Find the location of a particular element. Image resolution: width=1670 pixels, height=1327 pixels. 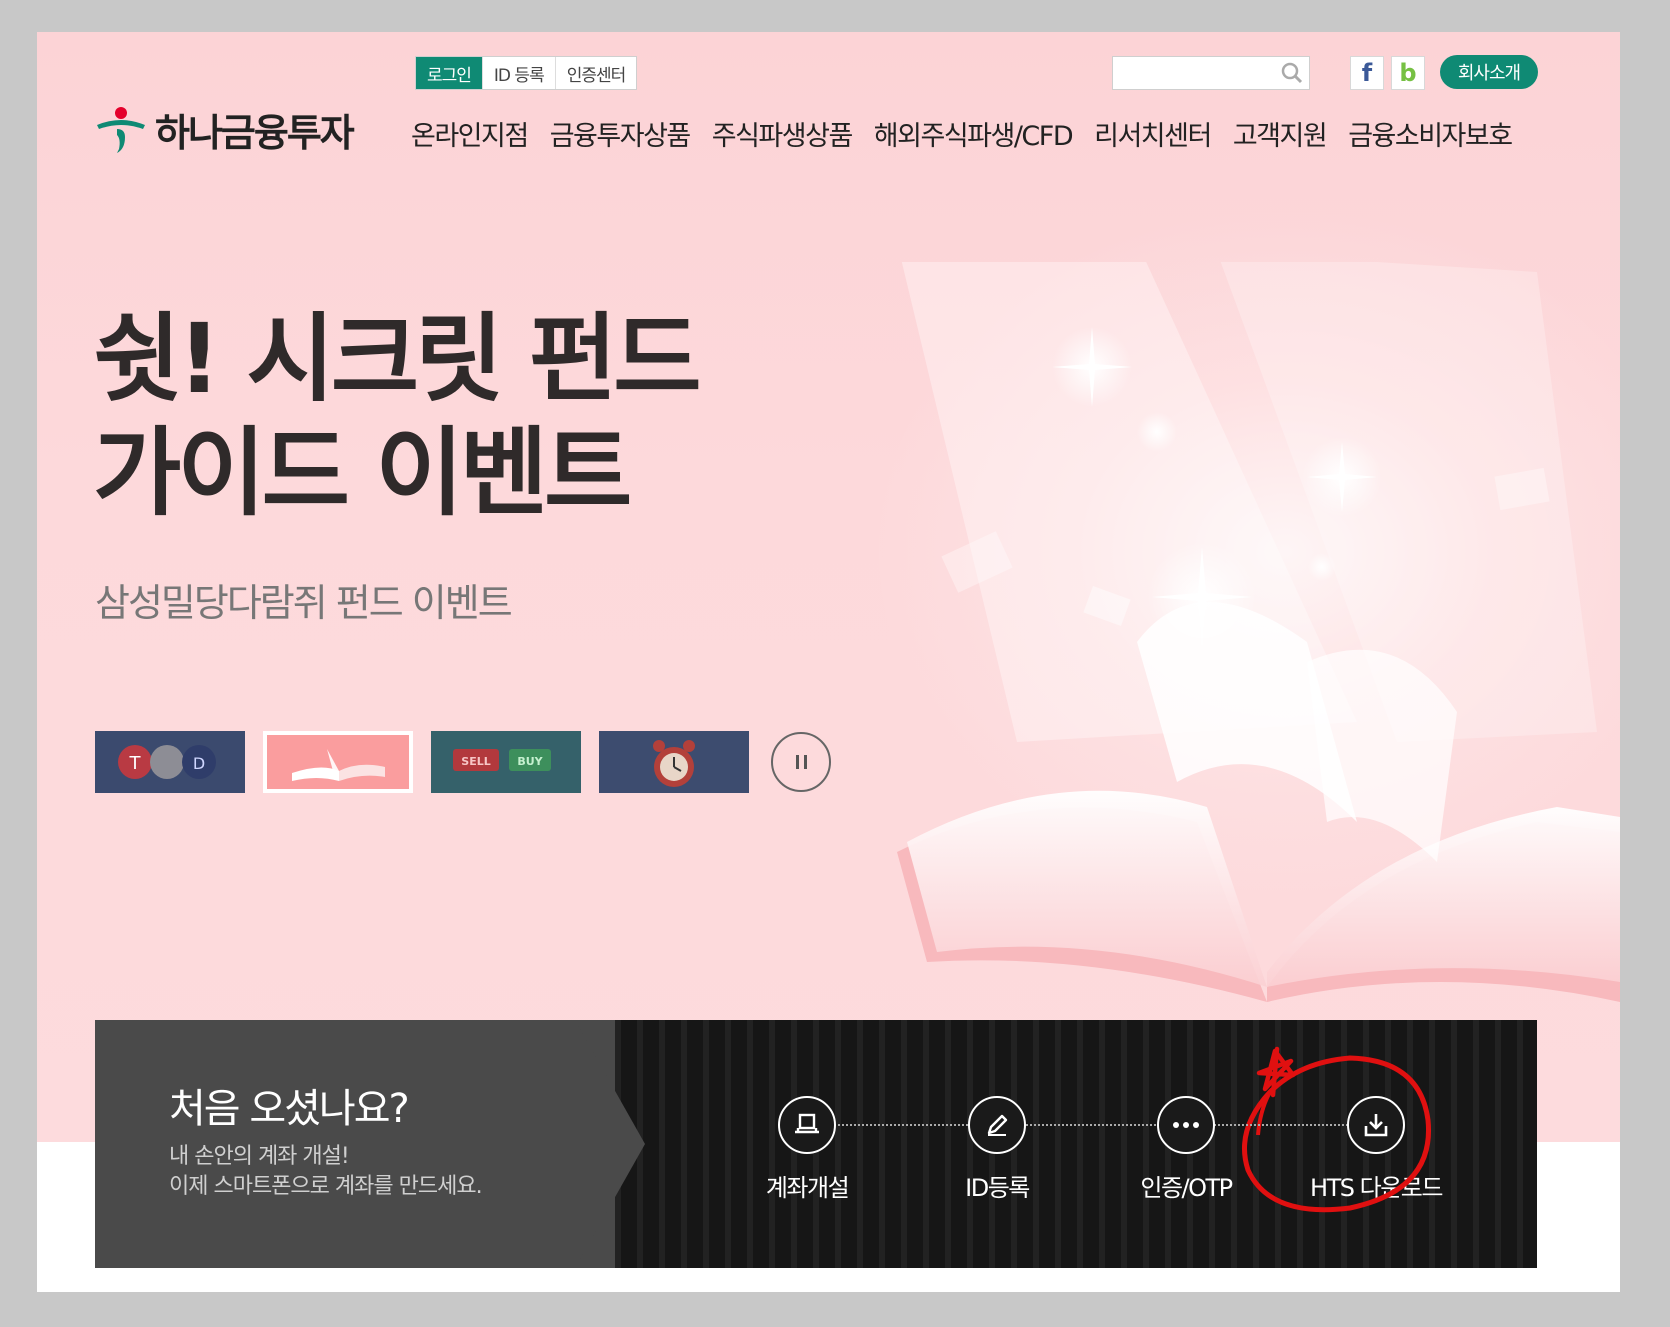

quick-title: 처음 오셨나요? is located at coordinates (289, 1109).